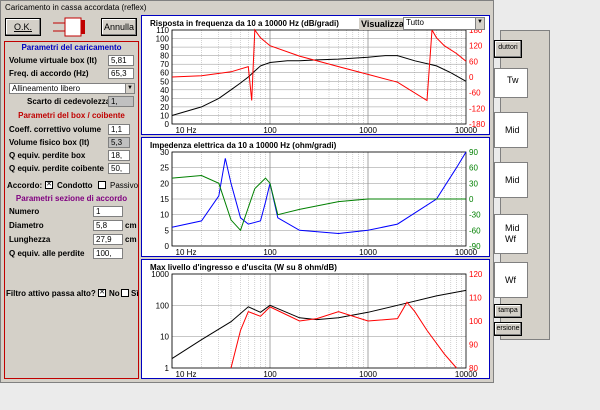 The image size is (600, 410). What do you see at coordinates (119, 168) in the screenshot?
I see `qcoib-input: 50,` at bounding box center [119, 168].